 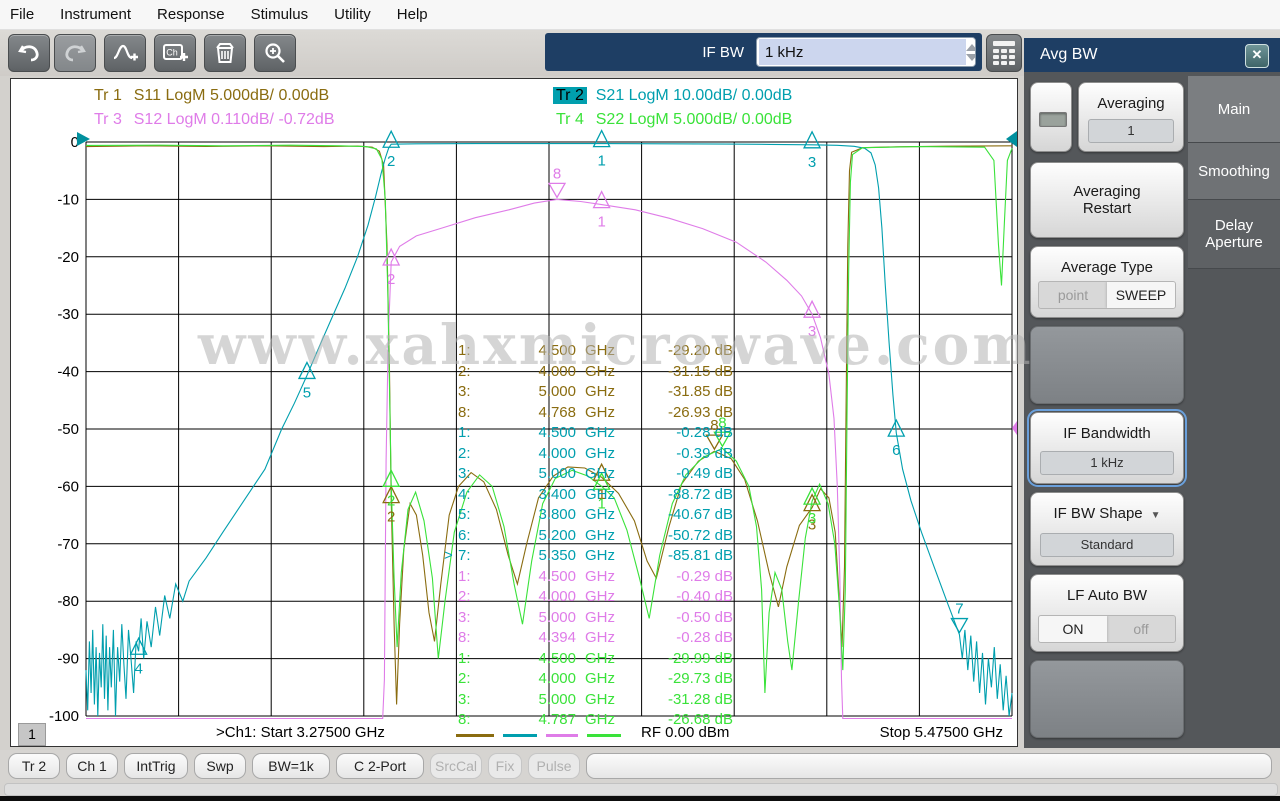 I want to click on status-pill-empty, so click(x=929, y=766).